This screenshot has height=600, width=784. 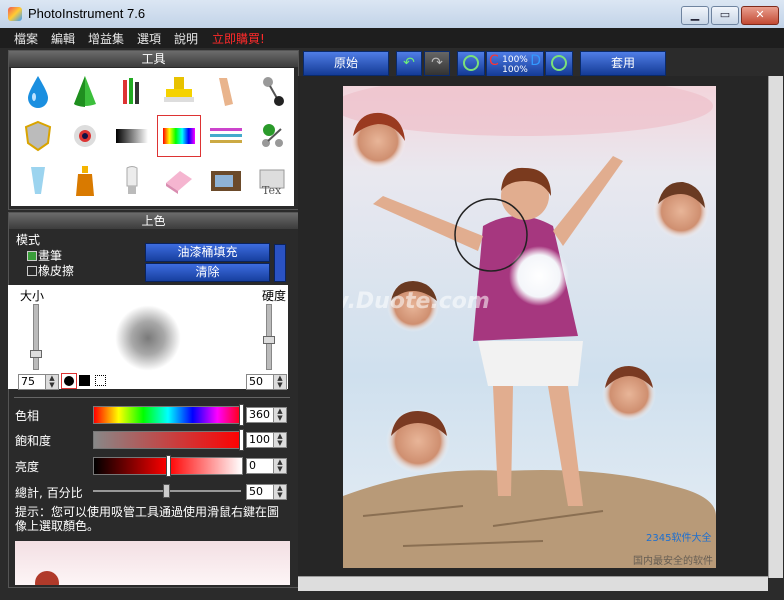 I want to click on eye-tool-icon, so click(x=85, y=136).